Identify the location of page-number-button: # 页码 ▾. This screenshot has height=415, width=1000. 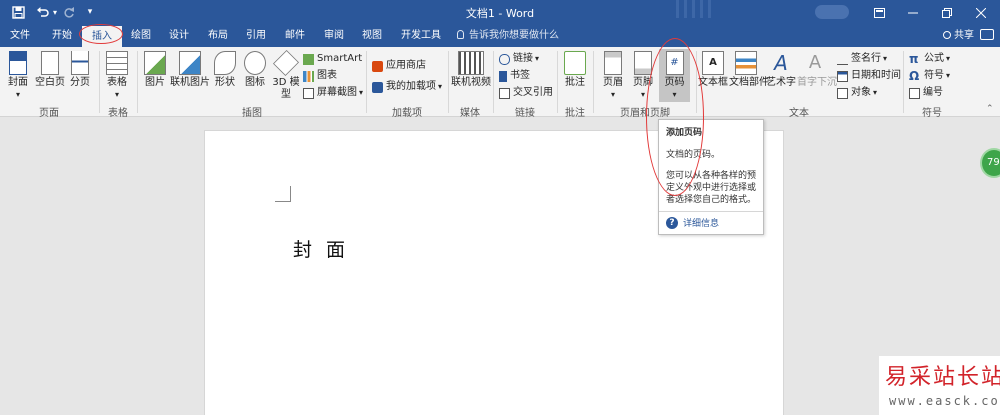
(674, 75).